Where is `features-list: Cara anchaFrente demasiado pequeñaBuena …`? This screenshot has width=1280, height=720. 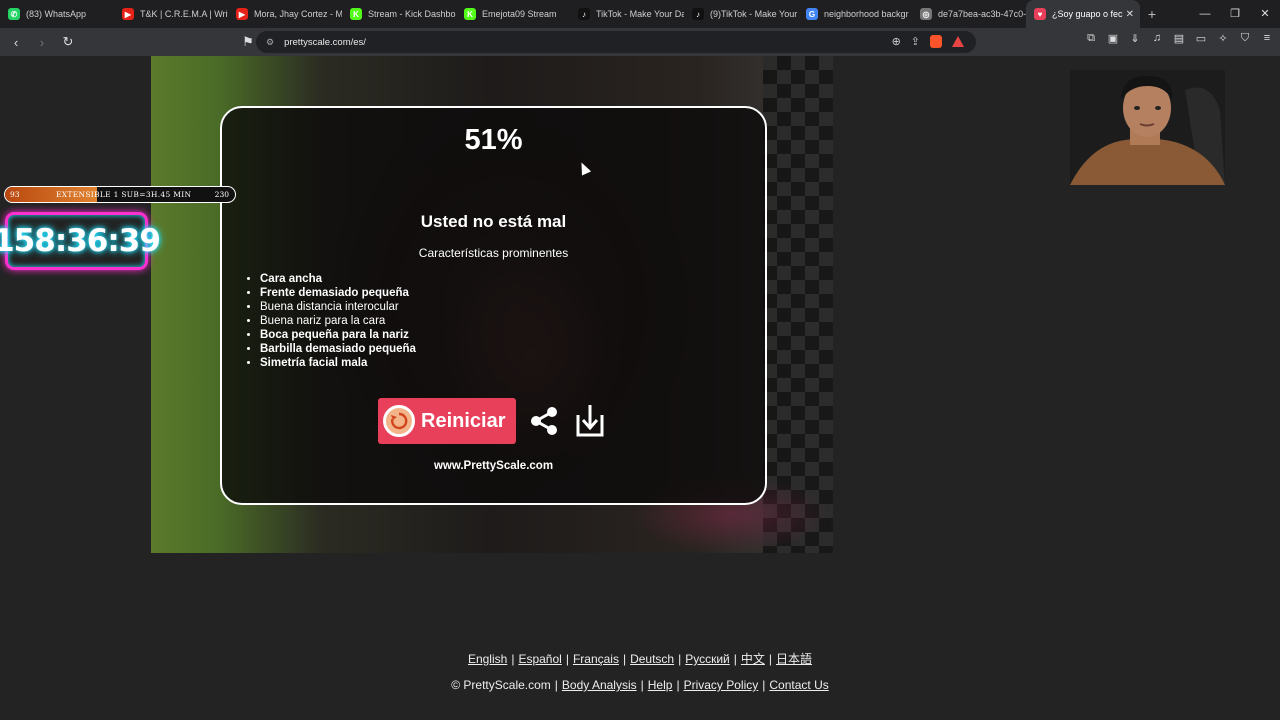 features-list: Cara anchaFrente demasiado pequeñaBuena … is located at coordinates (338, 321).